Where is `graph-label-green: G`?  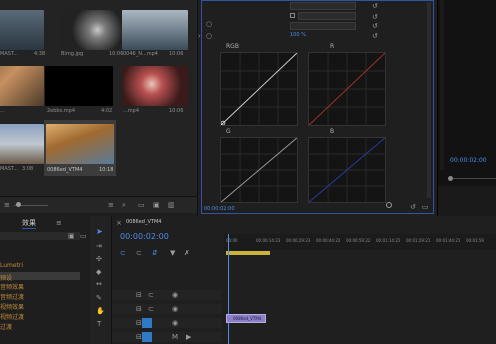
graph-label-green: G is located at coordinates (228, 131).